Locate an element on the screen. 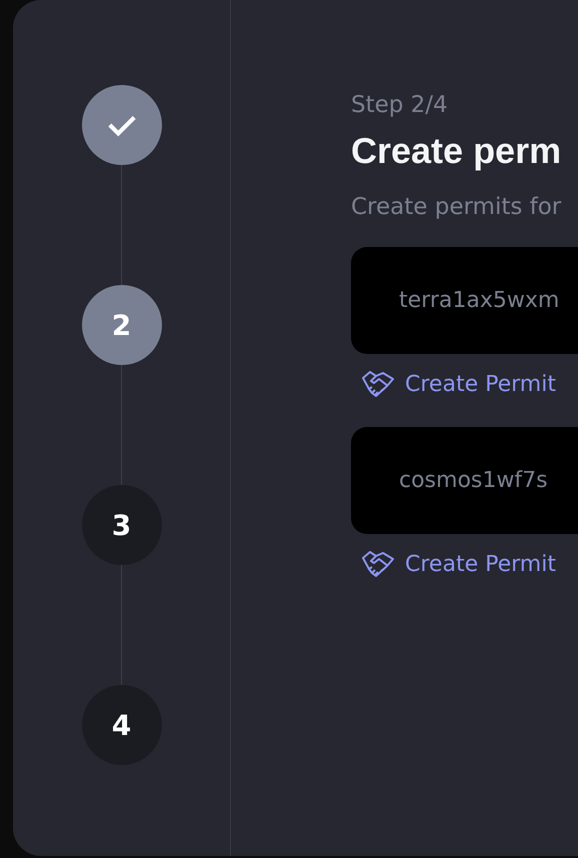 Image resolution: width=578 pixels, height=858 pixels. page-title: Create perm is located at coordinates (456, 151).